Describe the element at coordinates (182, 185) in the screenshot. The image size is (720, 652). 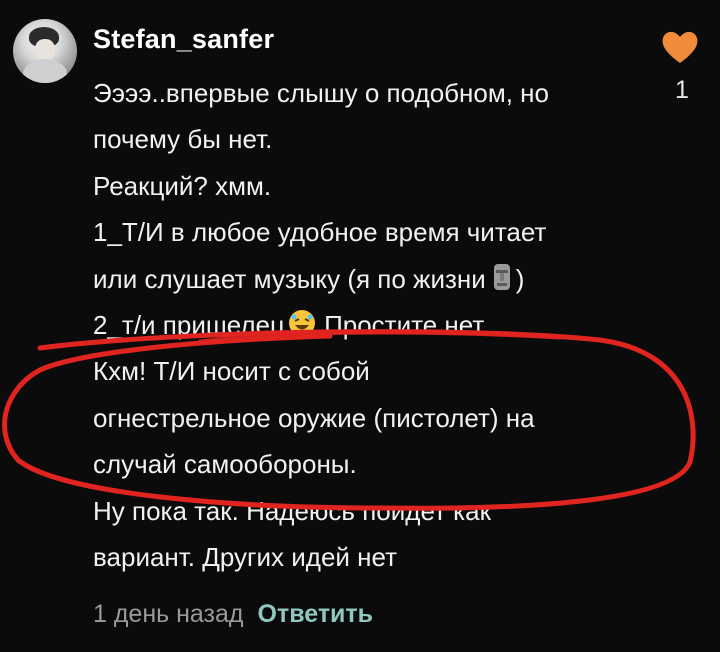
I see `comment-line: Реакций? хмм.` at that location.